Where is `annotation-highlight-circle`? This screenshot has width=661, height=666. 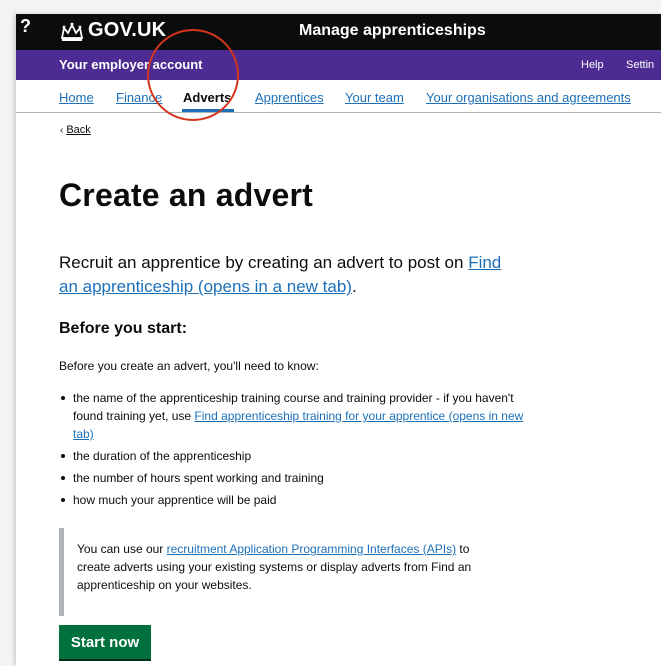
annotation-highlight-circle is located at coordinates (193, 75).